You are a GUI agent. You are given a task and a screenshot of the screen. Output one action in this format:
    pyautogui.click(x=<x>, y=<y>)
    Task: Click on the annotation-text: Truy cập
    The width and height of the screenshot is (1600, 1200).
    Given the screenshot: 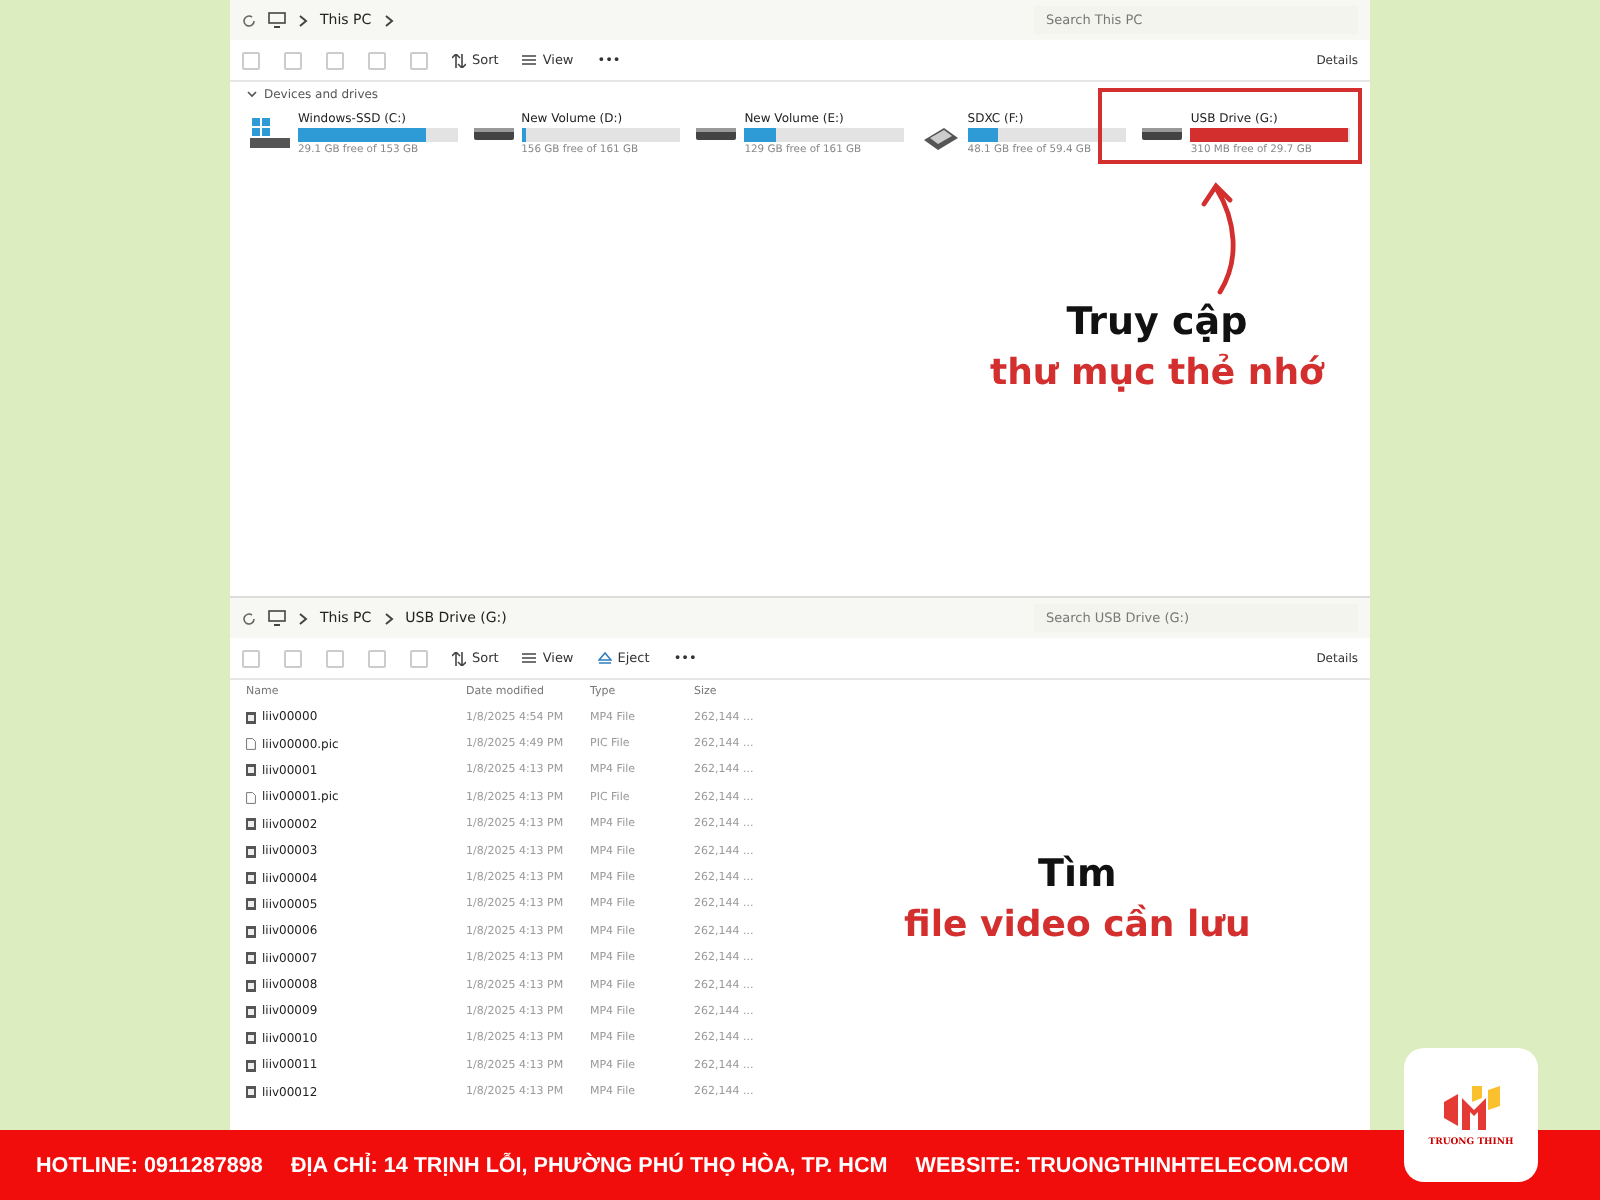 What is the action you would take?
    pyautogui.click(x=1157, y=322)
    